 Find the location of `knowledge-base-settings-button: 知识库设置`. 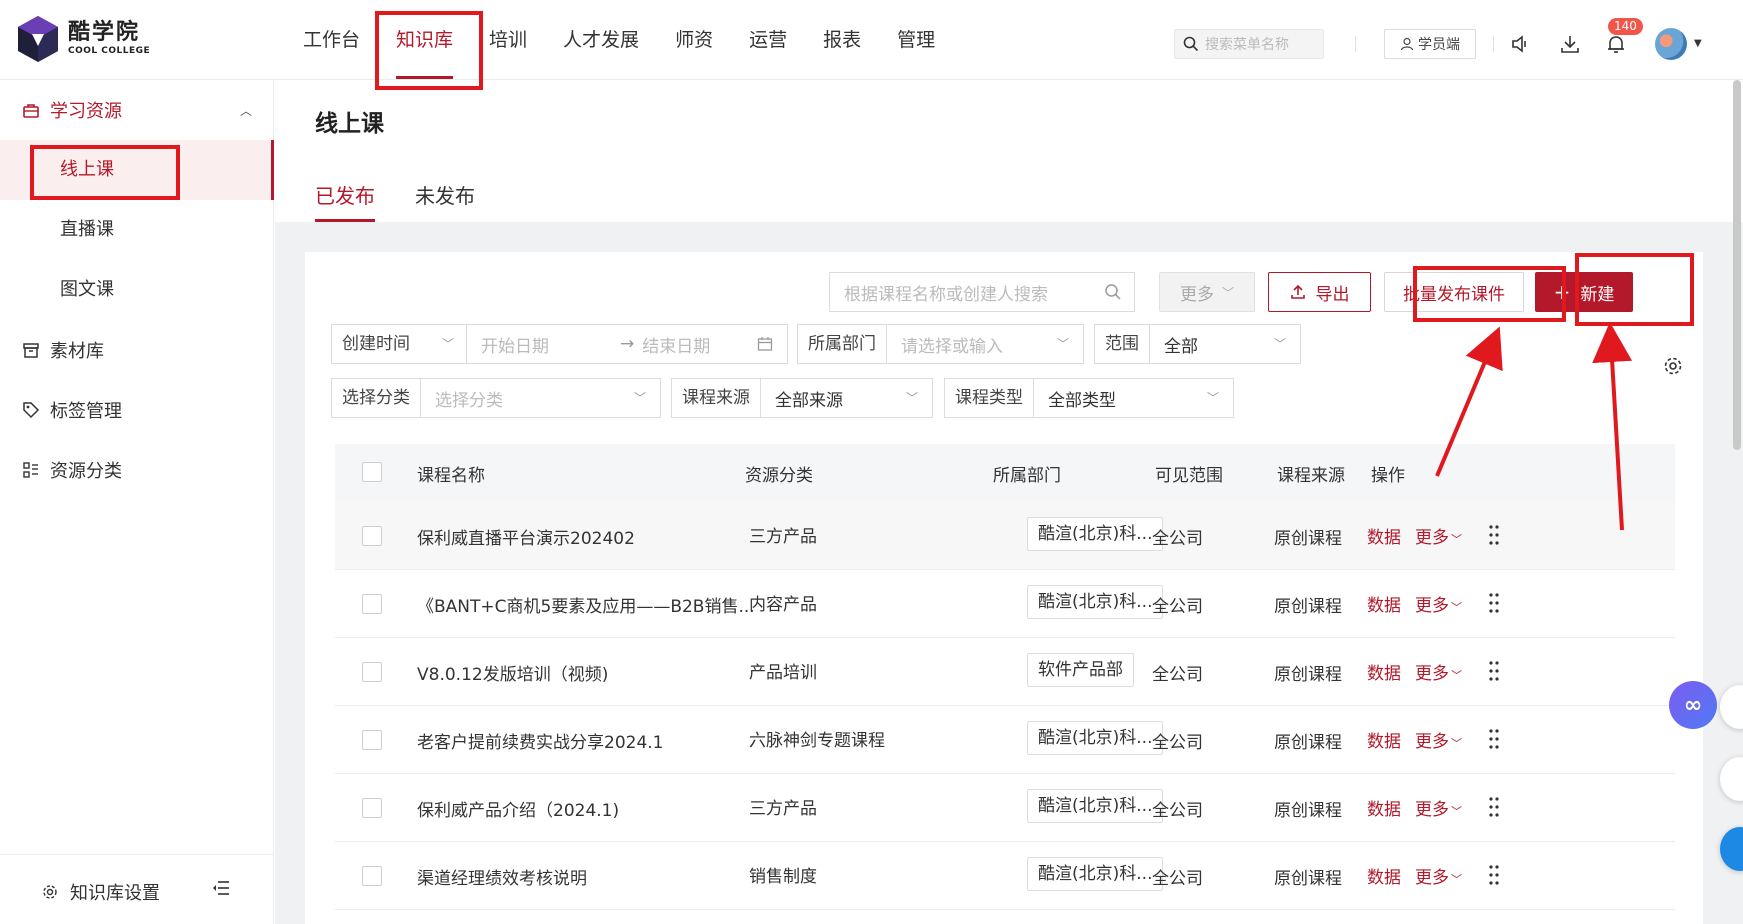

knowledge-base-settings-button: 知识库设置 is located at coordinates (101, 892).